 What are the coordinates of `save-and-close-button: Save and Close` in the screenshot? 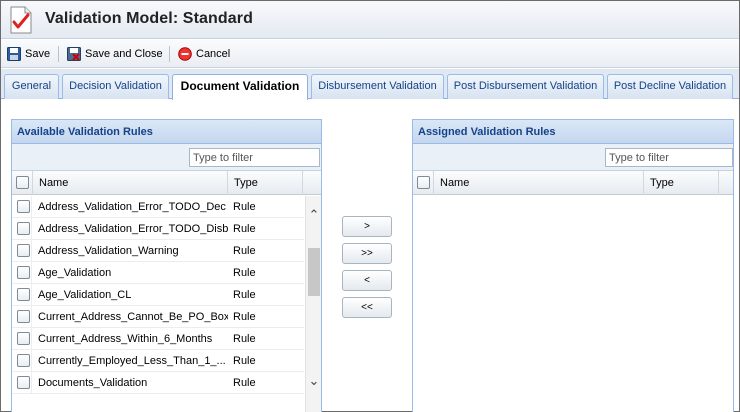 It's located at (115, 54).